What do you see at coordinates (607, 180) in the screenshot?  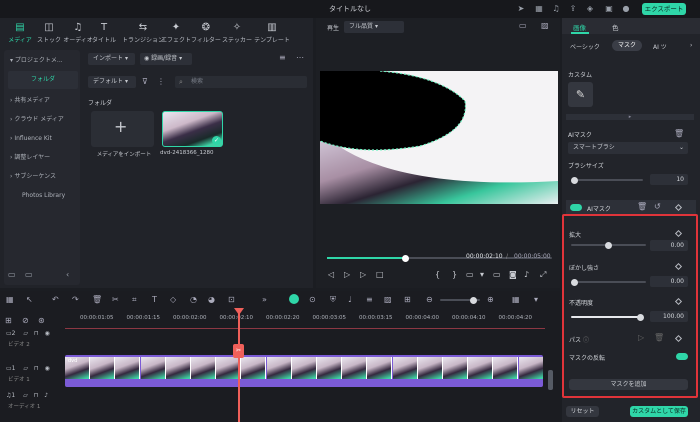 I see `brush-size-slider` at bounding box center [607, 180].